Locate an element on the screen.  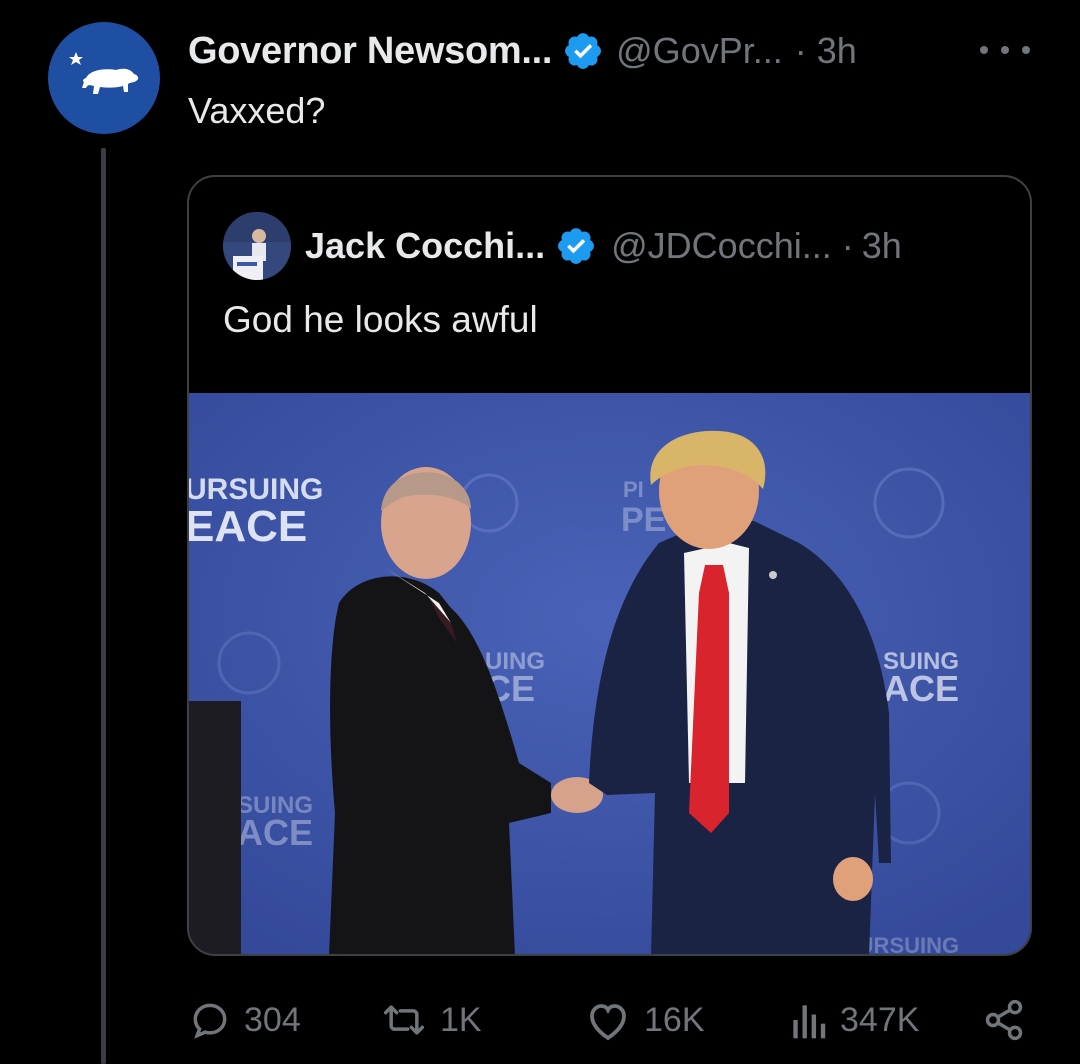
views-count: 347K is located at coordinates (880, 1019).